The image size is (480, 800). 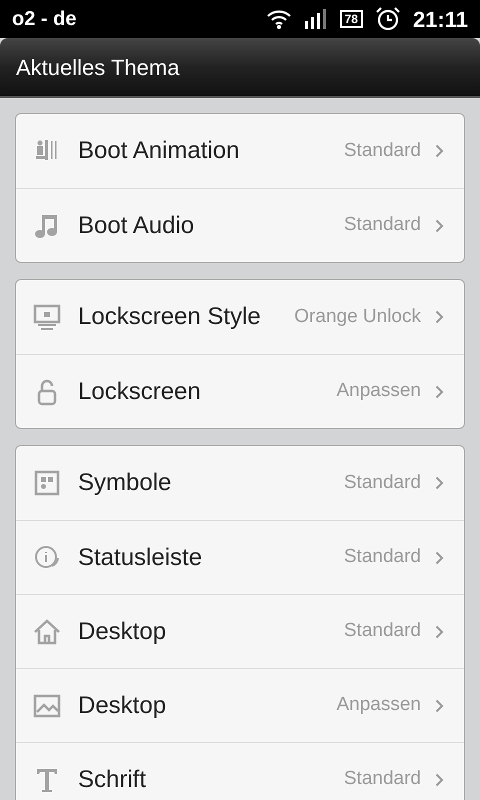 I want to click on row-label: Lockscreen Style, so click(x=169, y=317).